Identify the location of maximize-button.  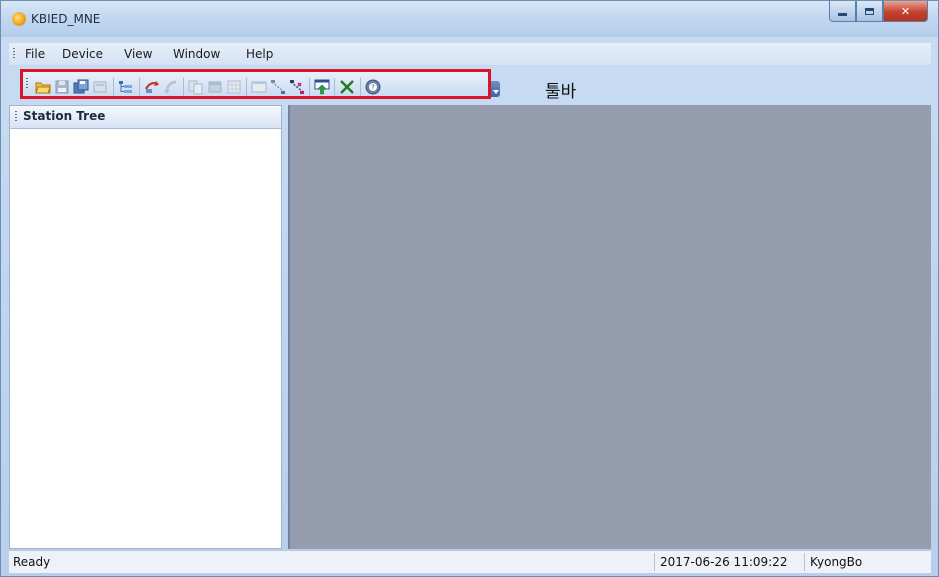
(869, 11).